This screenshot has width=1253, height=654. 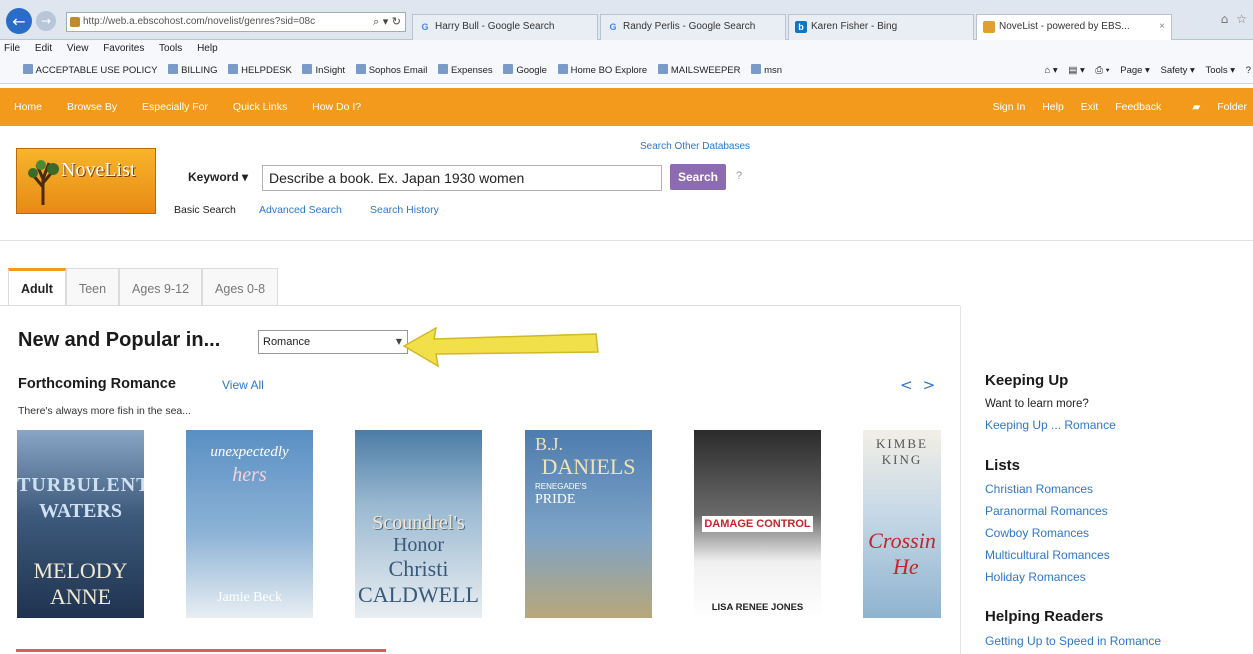 I want to click on nav-browse-by: Browse By, so click(x=92, y=107).